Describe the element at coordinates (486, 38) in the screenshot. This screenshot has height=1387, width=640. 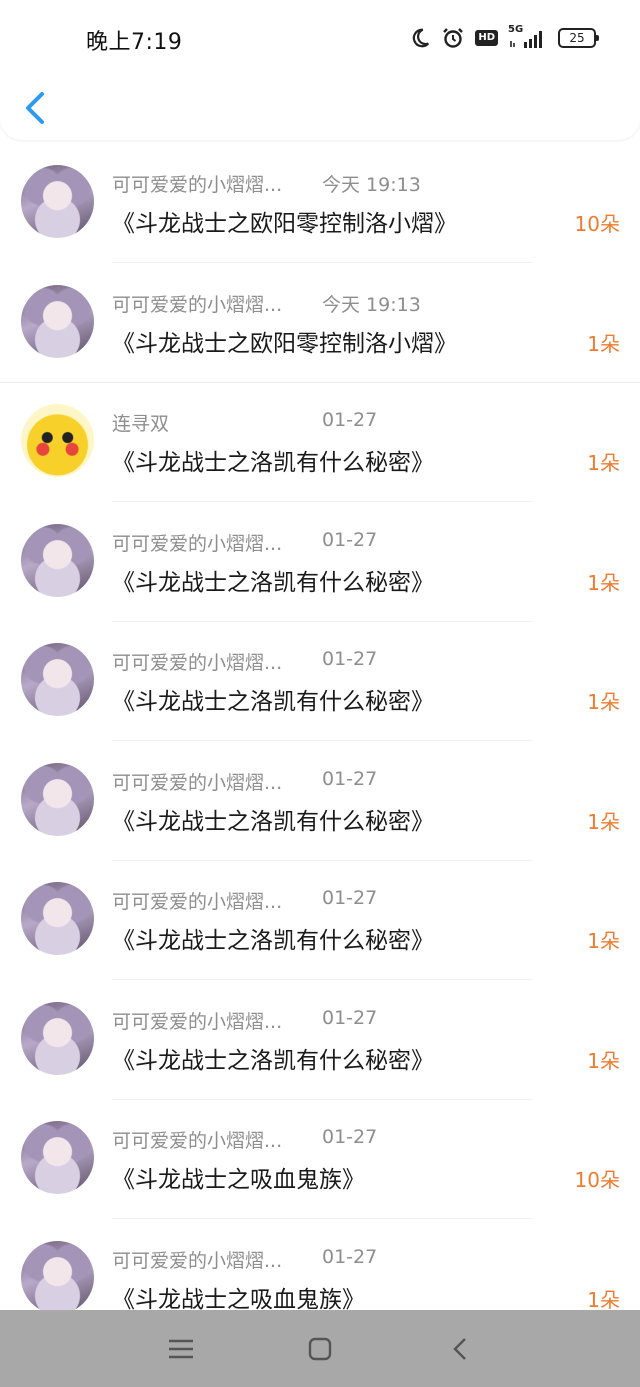
I see `hd-badge: HD` at that location.